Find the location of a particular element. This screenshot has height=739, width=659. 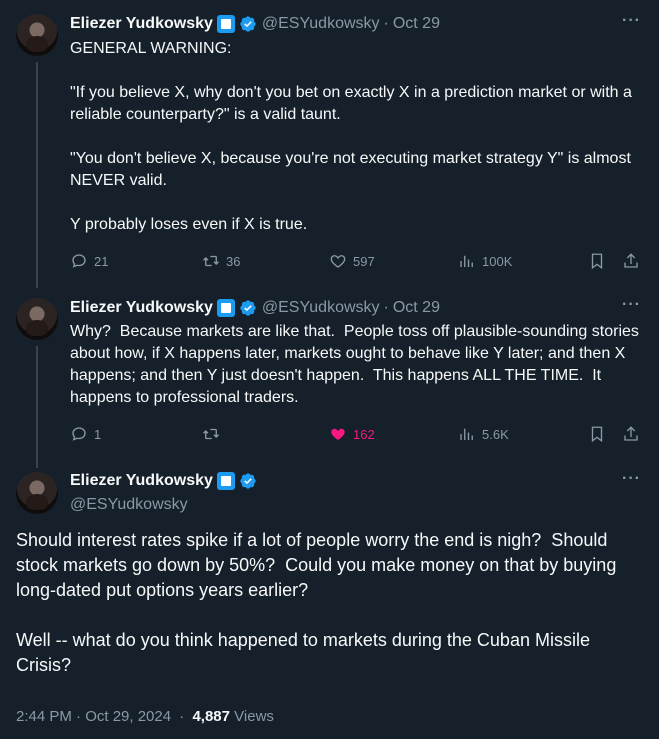

repost-button is located at coordinates (211, 434).